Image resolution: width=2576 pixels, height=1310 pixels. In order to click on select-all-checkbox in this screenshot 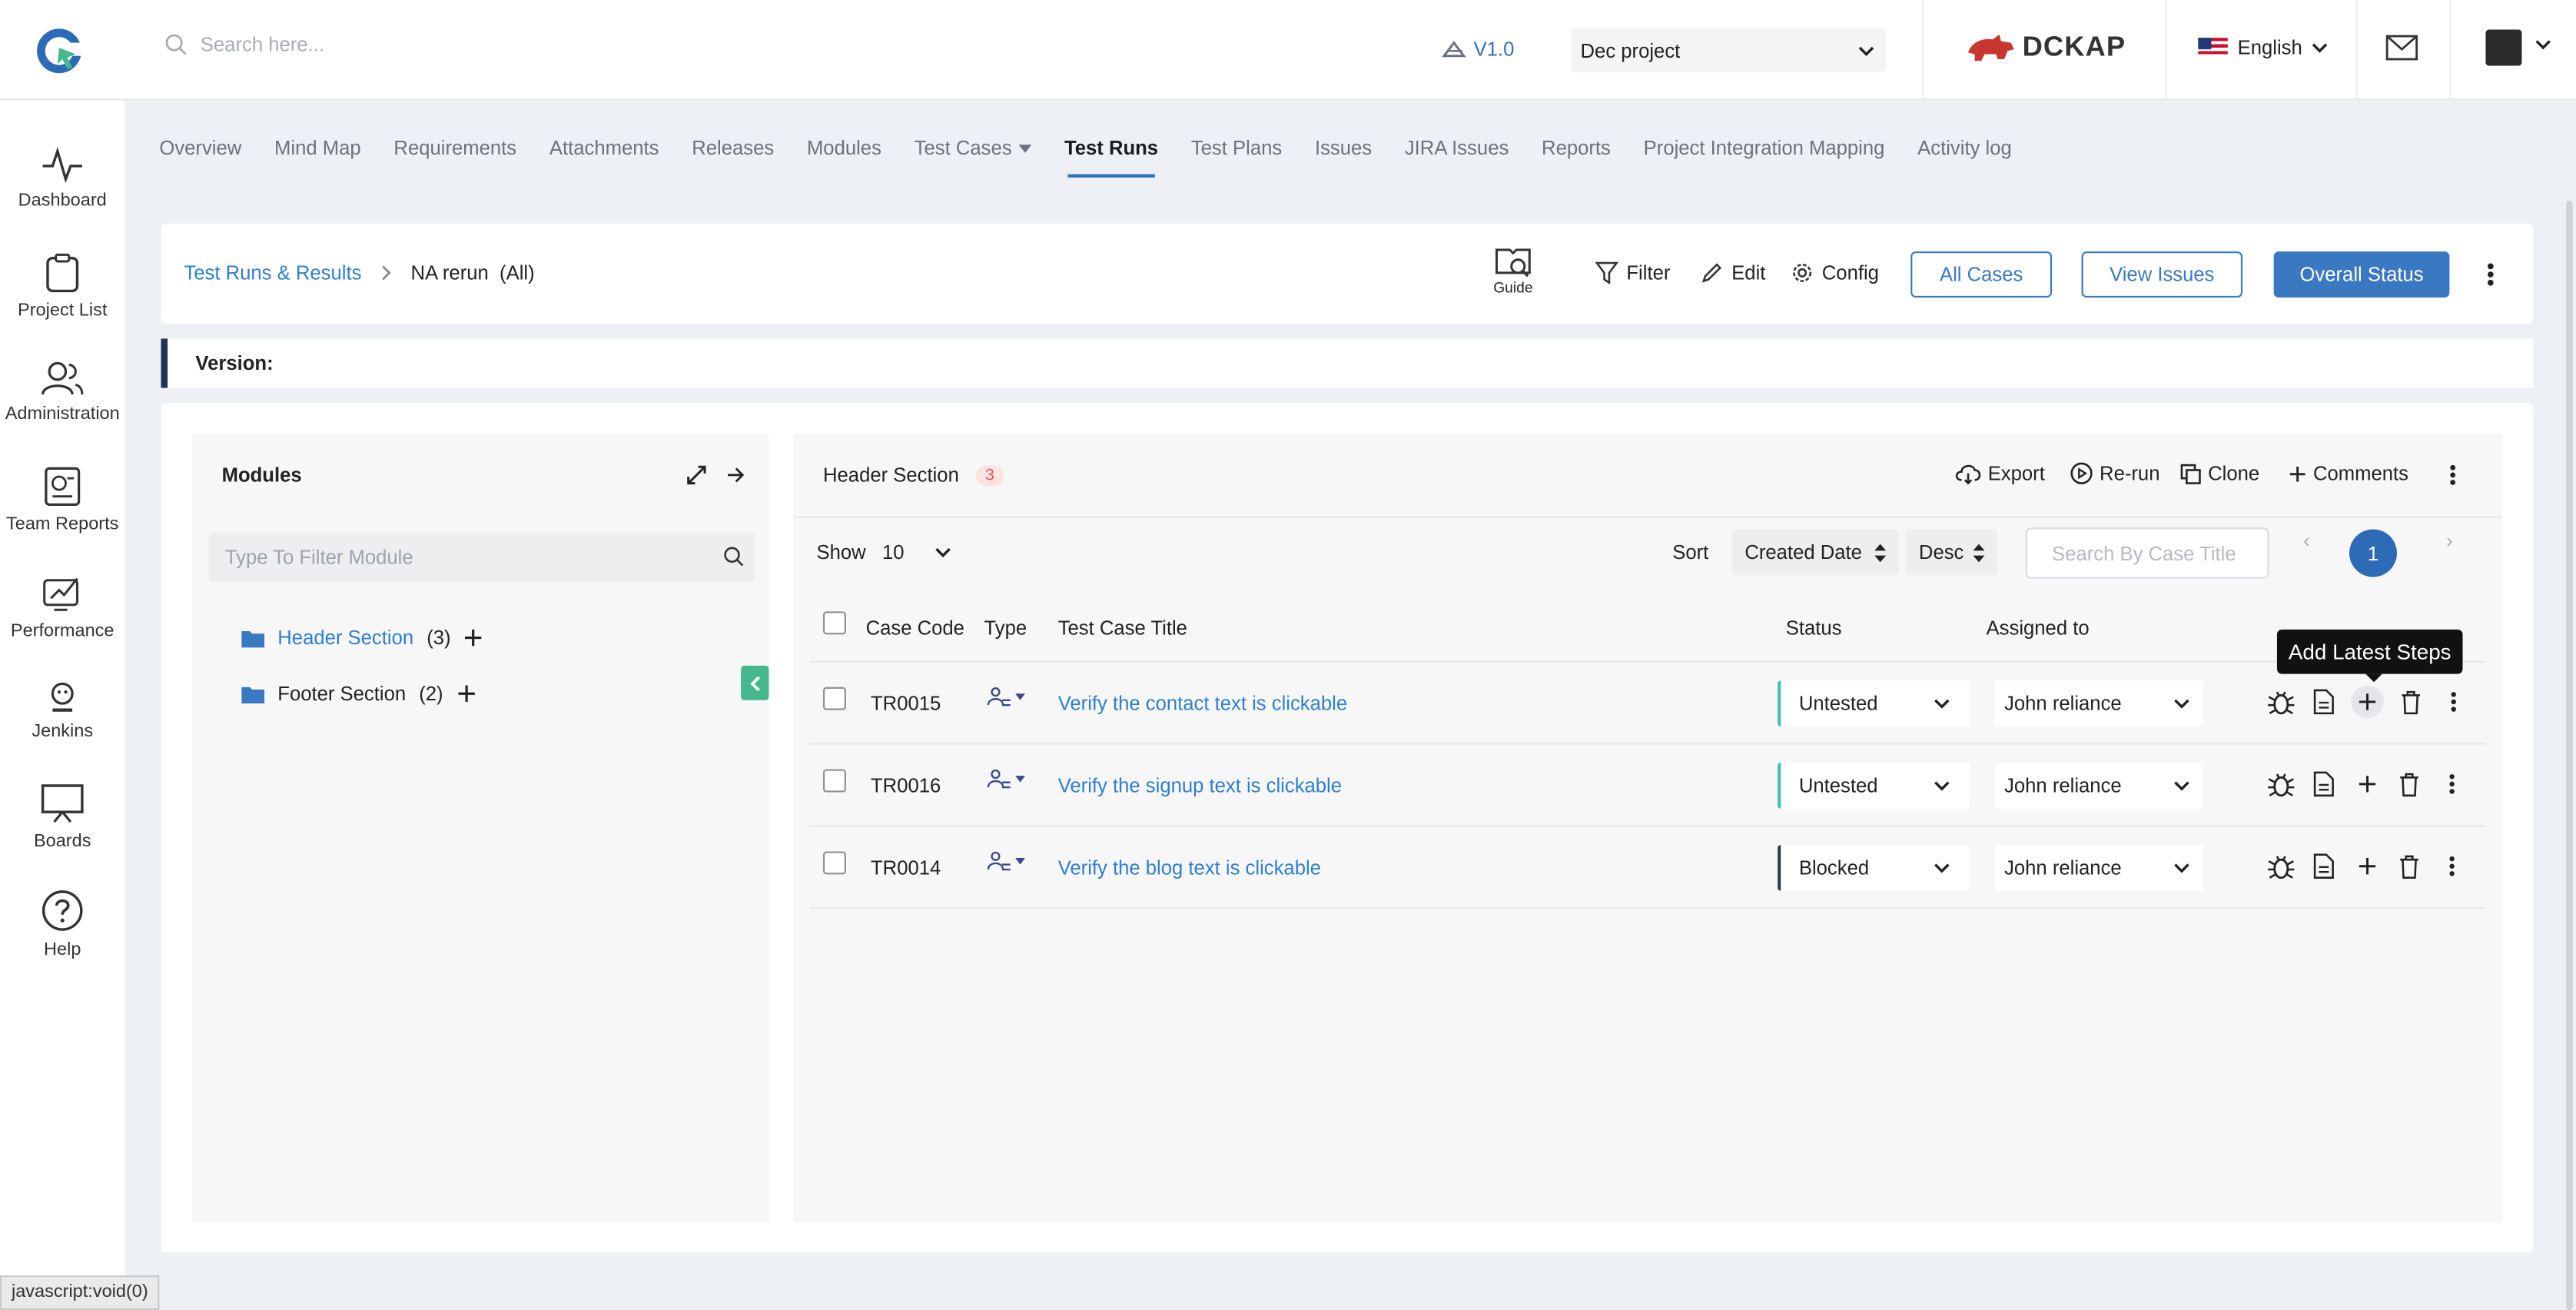, I will do `click(834, 623)`.